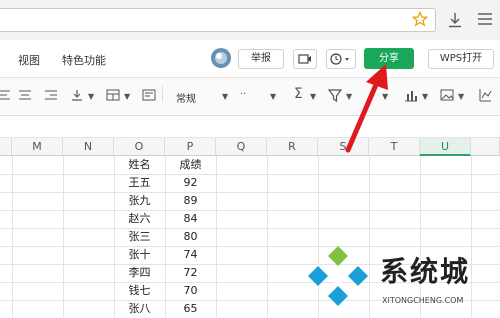 The image size is (500, 318). Describe the element at coordinates (149, 95) in the screenshot. I see `wrap-icon` at that location.